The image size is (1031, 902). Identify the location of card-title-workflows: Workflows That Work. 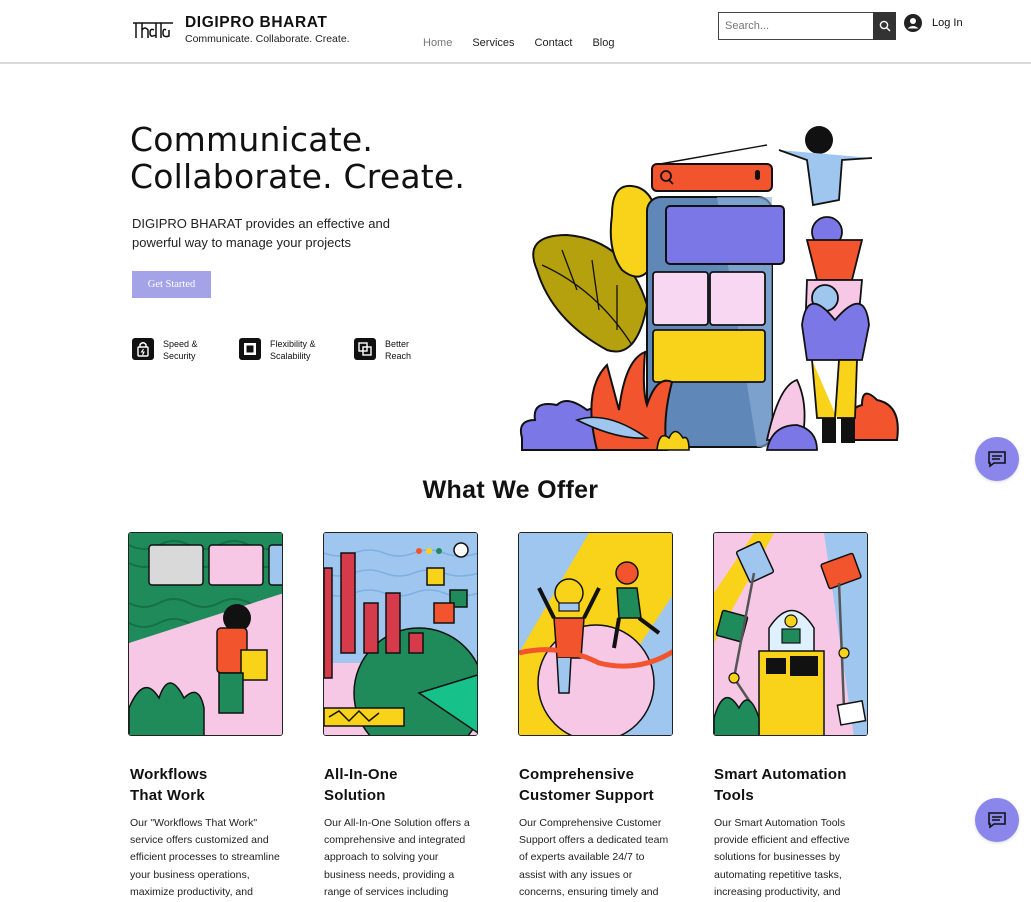
(169, 785).